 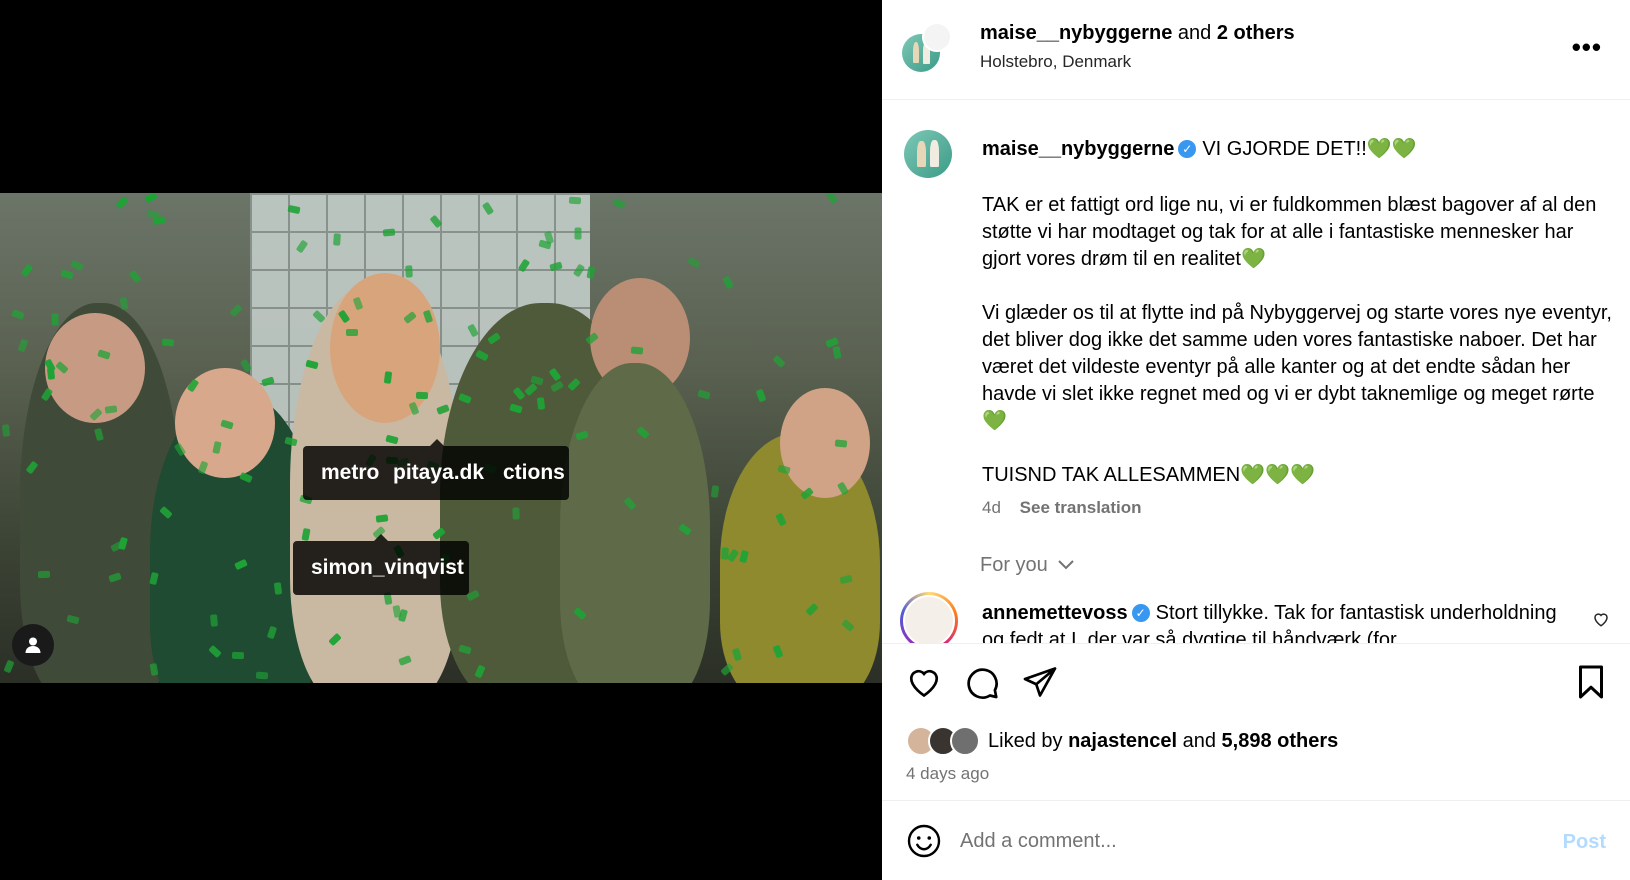 I want to click on see-translation-button: See translation, so click(x=1081, y=507).